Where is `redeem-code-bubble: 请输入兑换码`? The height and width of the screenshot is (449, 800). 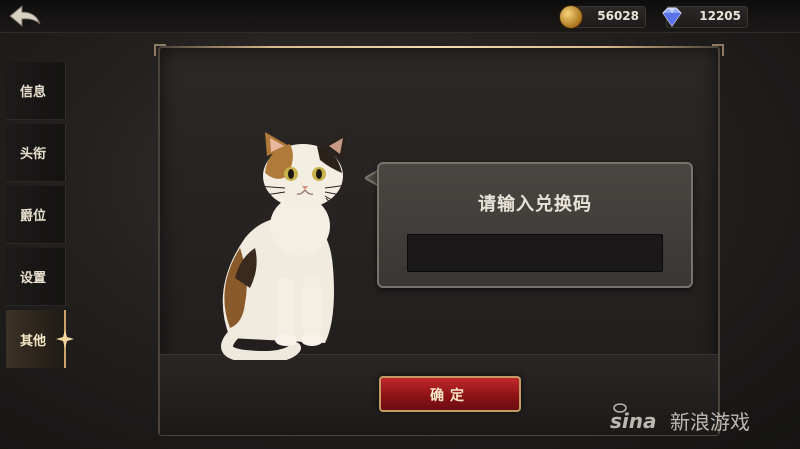
redeem-code-bubble: 请输入兑换码 is located at coordinates (535, 225).